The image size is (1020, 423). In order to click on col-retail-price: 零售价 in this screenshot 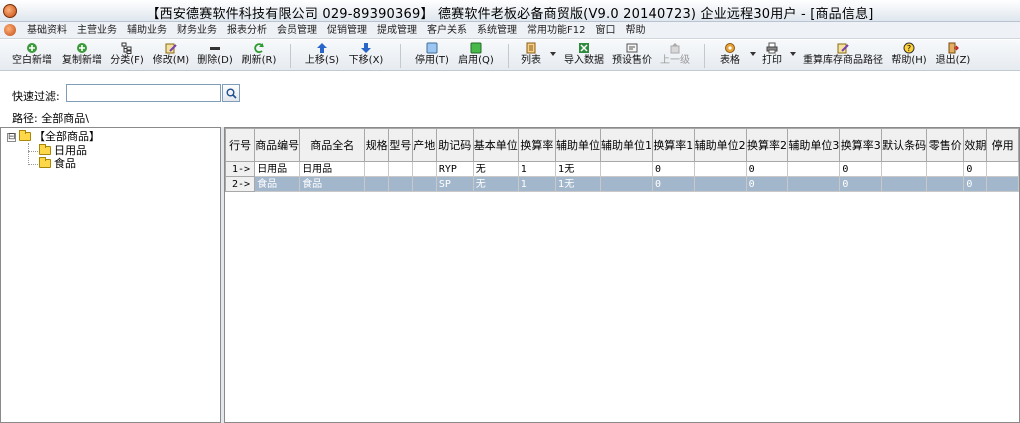, I will do `click(945, 145)`.